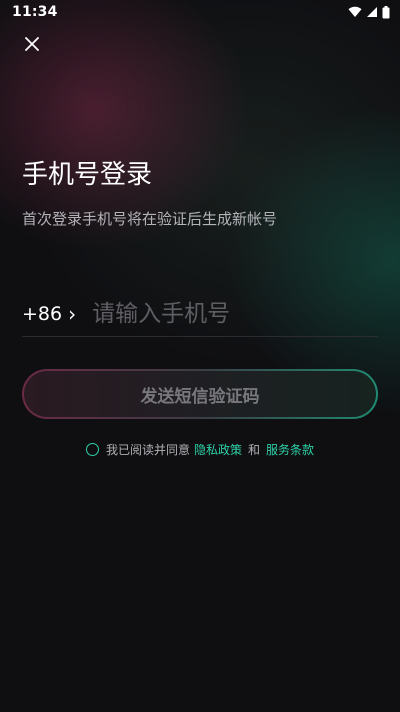 The width and height of the screenshot is (400, 712). What do you see at coordinates (355, 12) in the screenshot?
I see `wifi-icon` at bounding box center [355, 12].